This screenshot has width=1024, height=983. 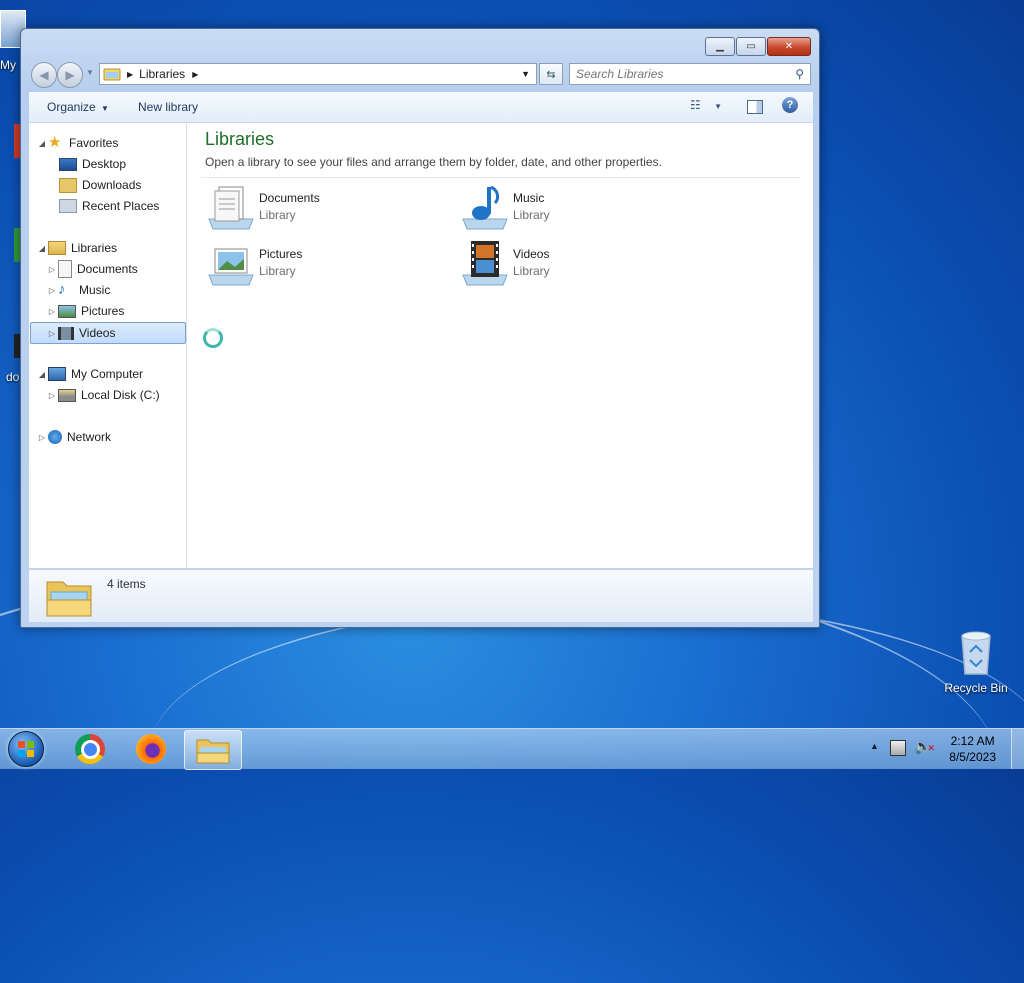 I want to click on nav-label: Documents, so click(x=107, y=269).